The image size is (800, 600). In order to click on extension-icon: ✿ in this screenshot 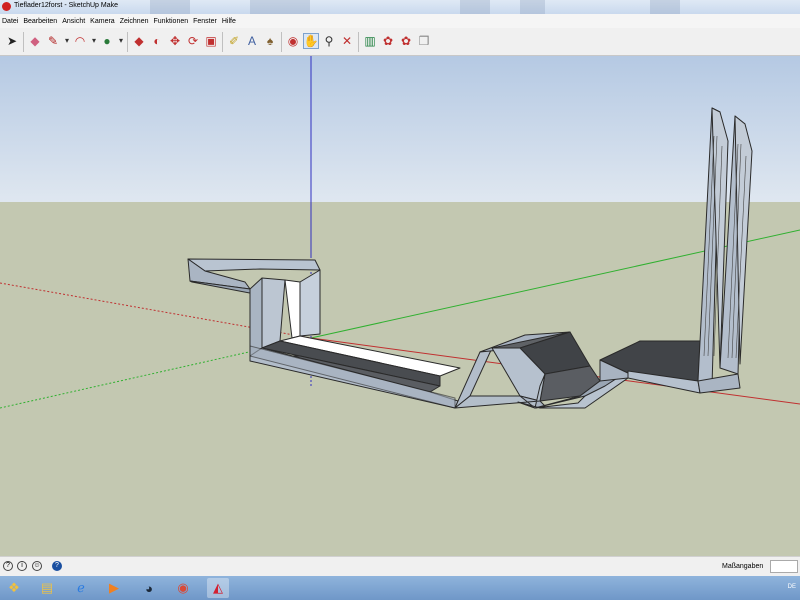, I will do `click(406, 41)`.